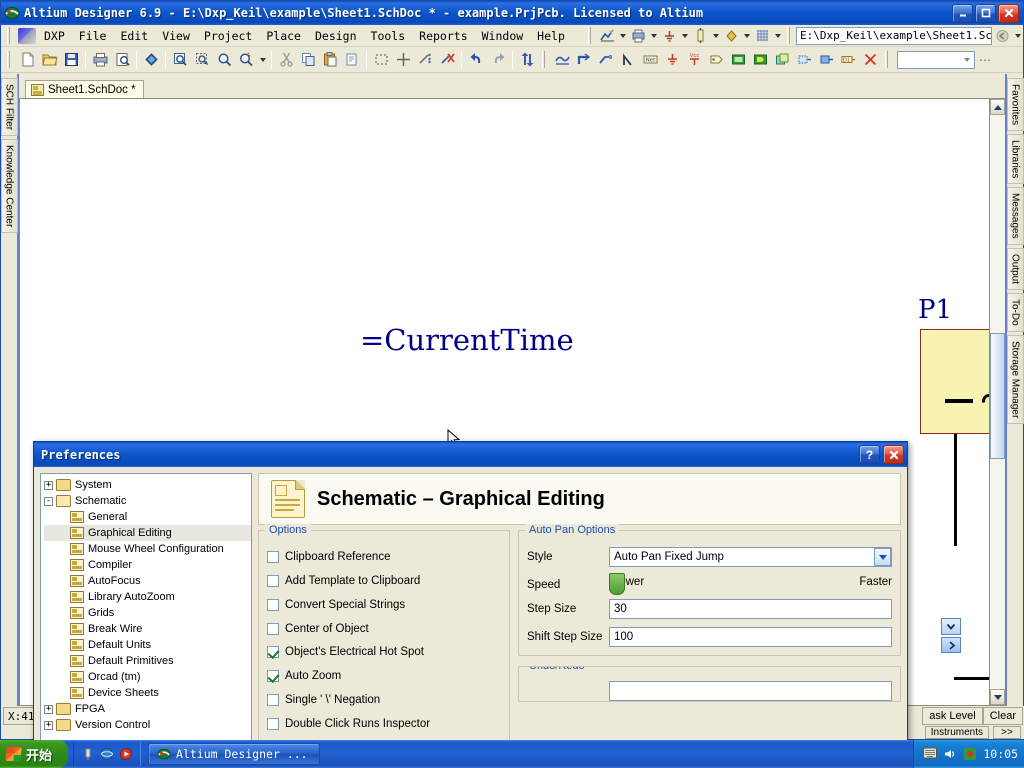 The width and height of the screenshot is (1024, 768). What do you see at coordinates (330, 60) in the screenshot?
I see `paste-icon` at bounding box center [330, 60].